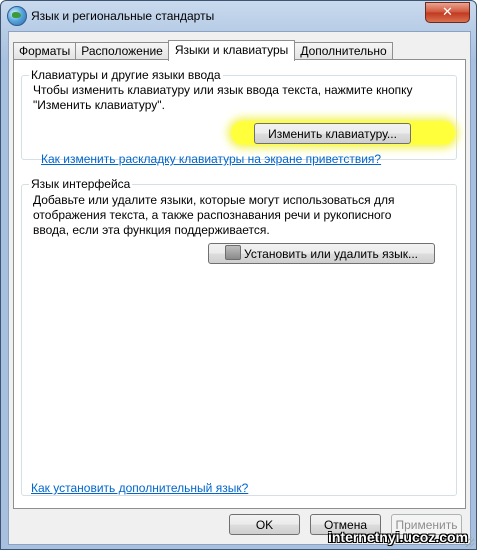  I want to click on window-title: Язык и региональные стандарты, so click(123, 16).